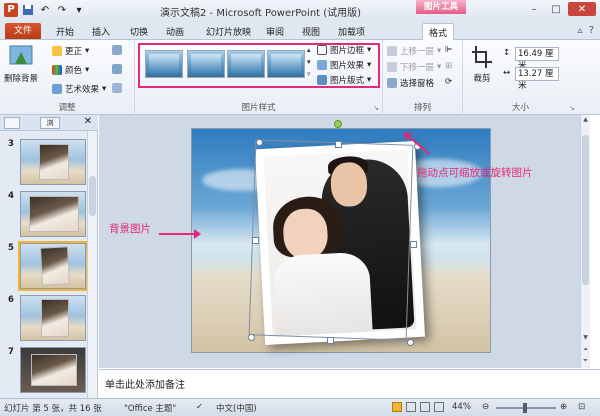  Describe the element at coordinates (392, 67) in the screenshot. I see `send-backward-icon` at that location.